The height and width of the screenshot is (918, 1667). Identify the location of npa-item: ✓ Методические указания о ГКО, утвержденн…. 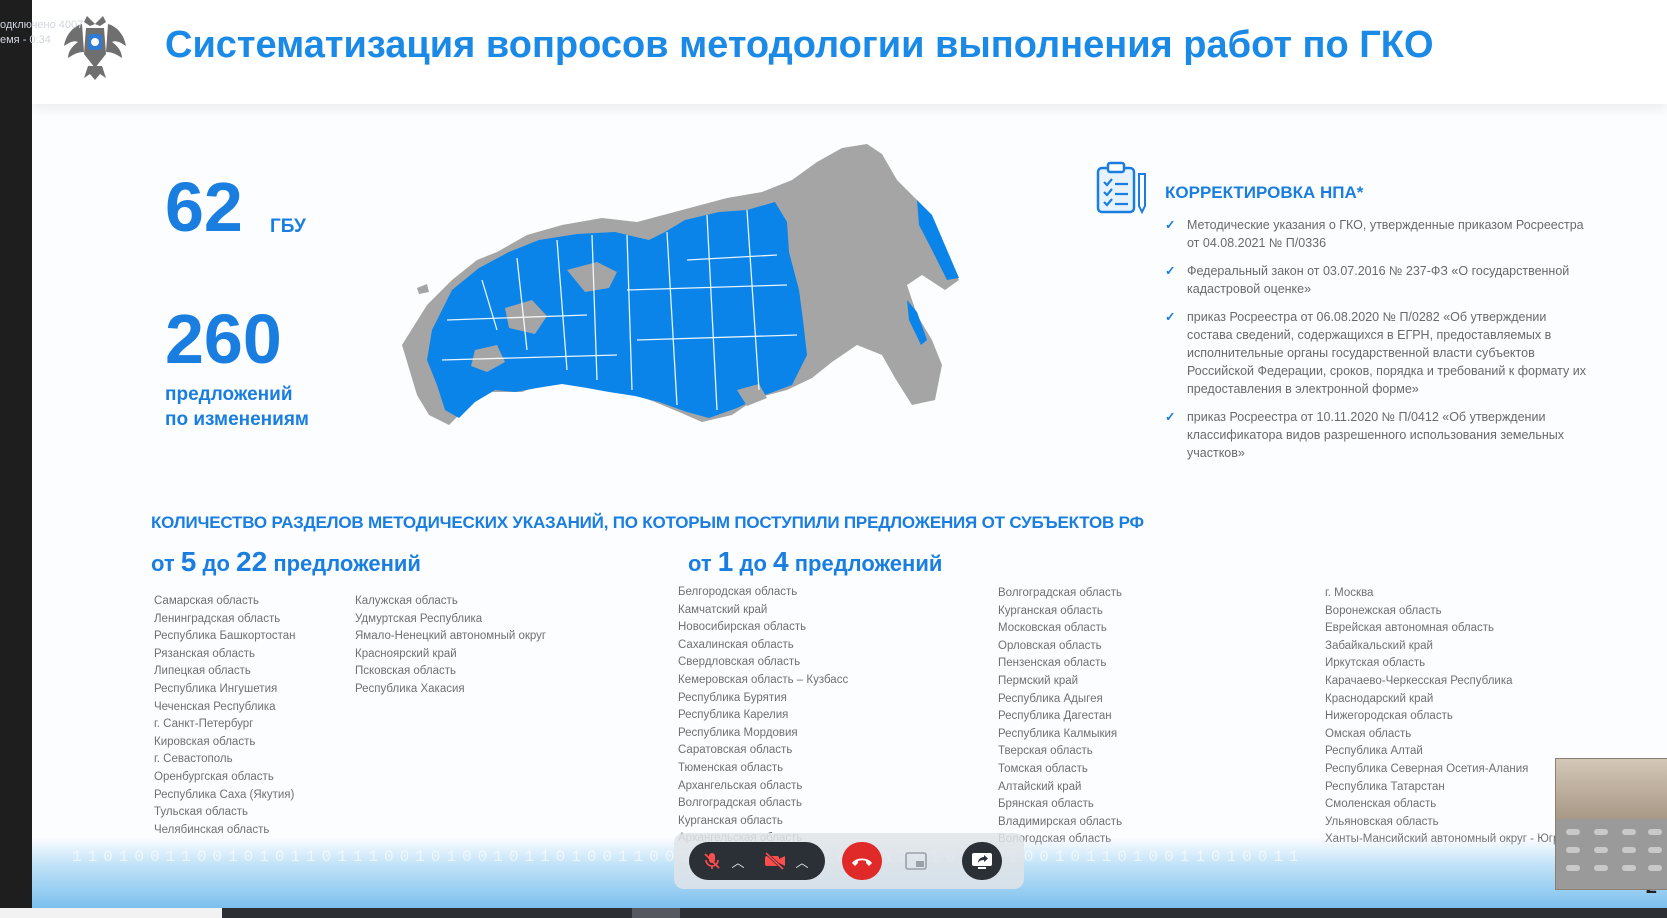
(1380, 234).